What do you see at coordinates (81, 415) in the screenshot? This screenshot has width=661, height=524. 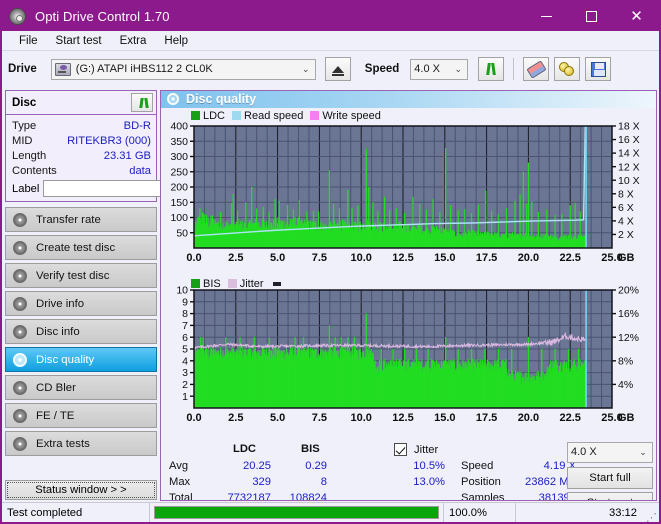 I see `sidebar-item-fe-te: FE / TE` at bounding box center [81, 415].